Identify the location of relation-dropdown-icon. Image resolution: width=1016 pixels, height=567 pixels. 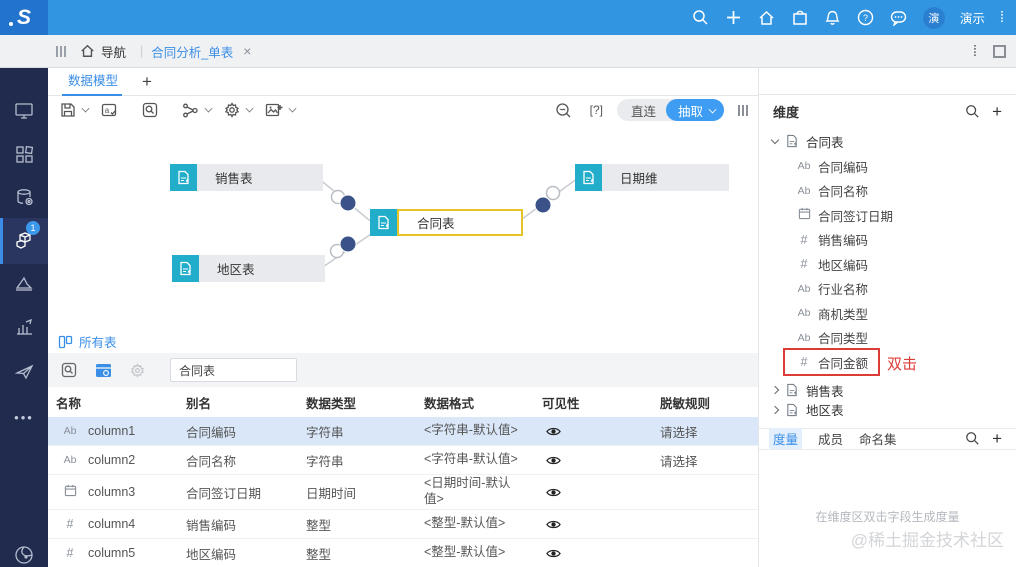
(208, 108).